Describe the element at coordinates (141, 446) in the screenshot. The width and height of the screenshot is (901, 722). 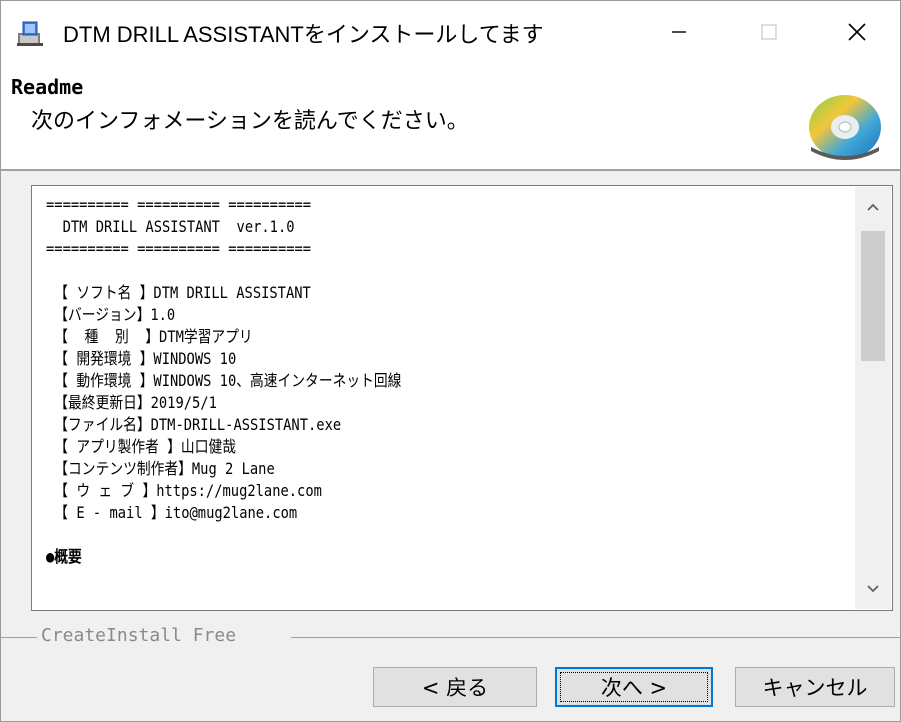
I see `readme-line: 【 アプリ製作者 】山口健哉` at that location.